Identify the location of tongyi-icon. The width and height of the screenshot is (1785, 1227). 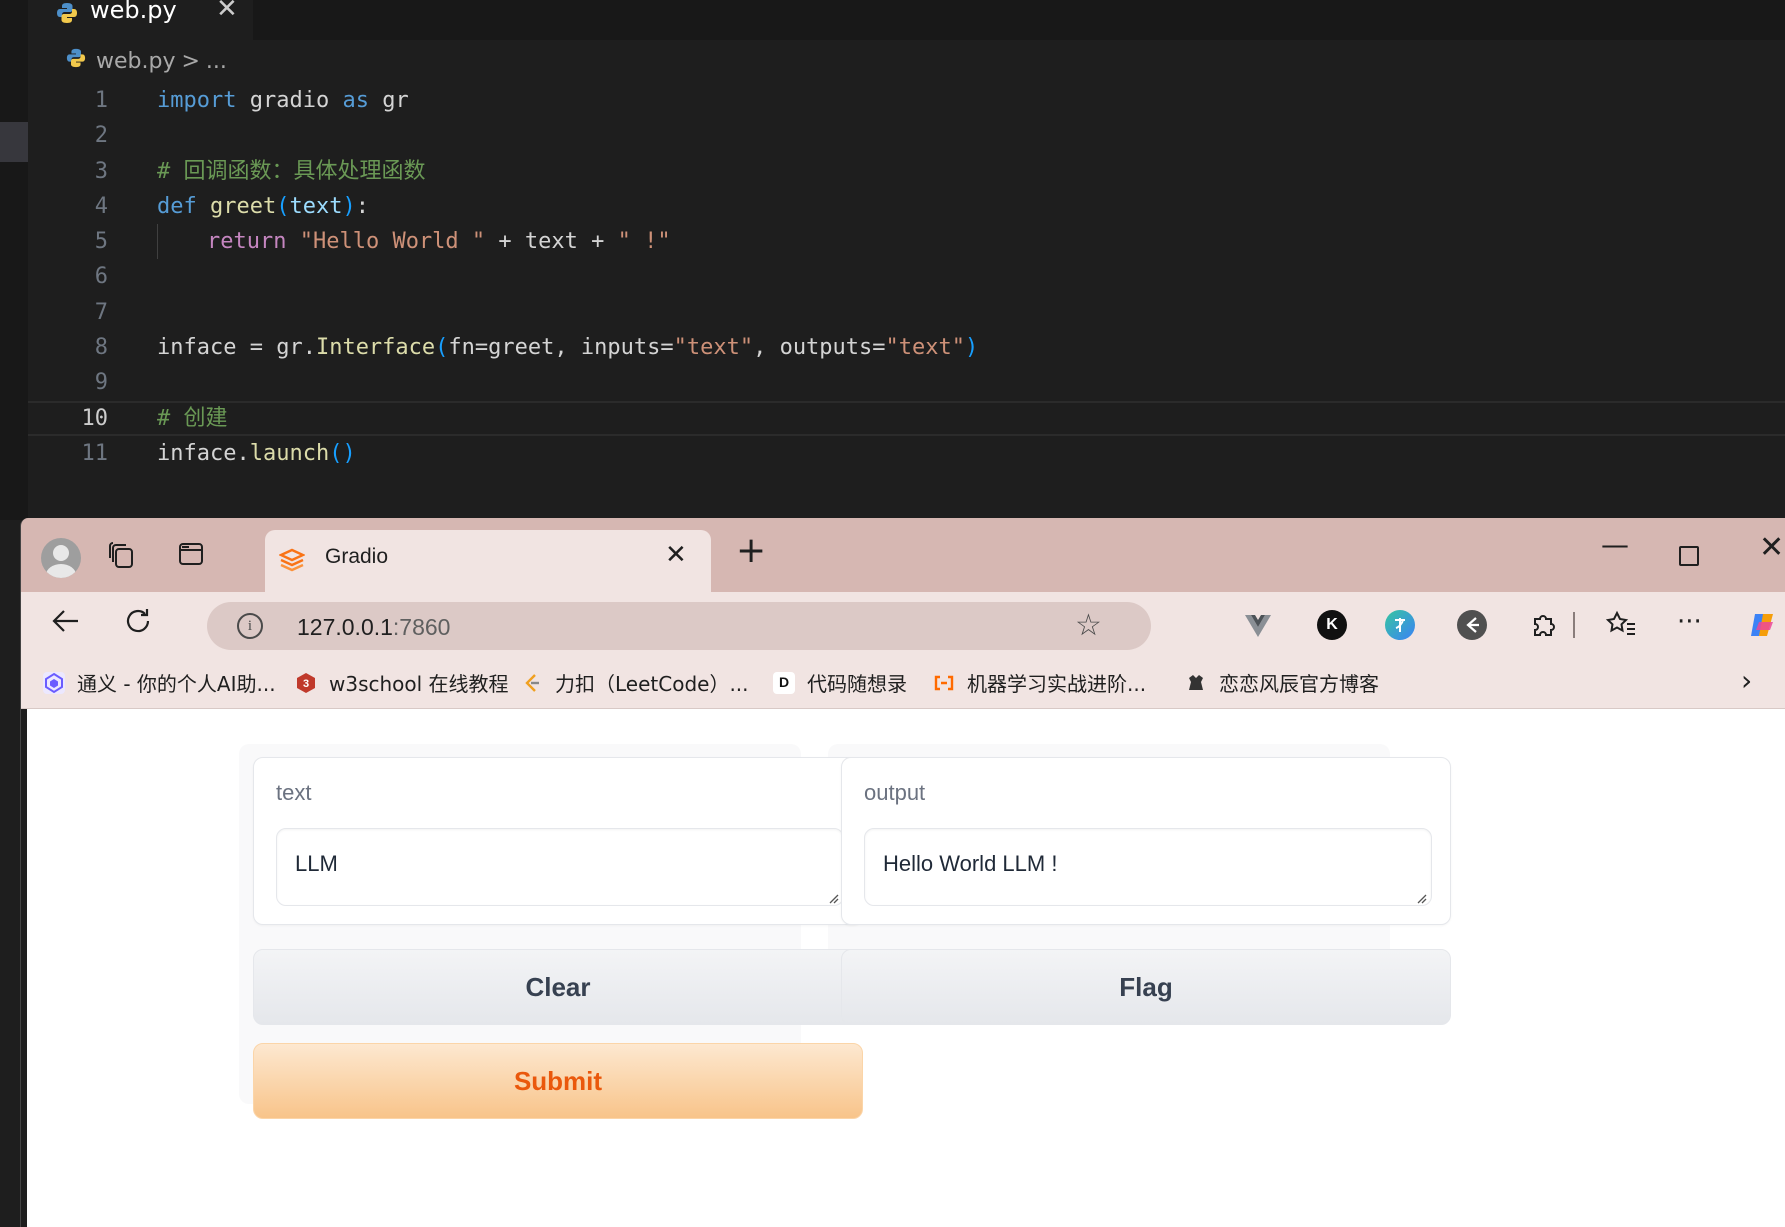
(54, 682).